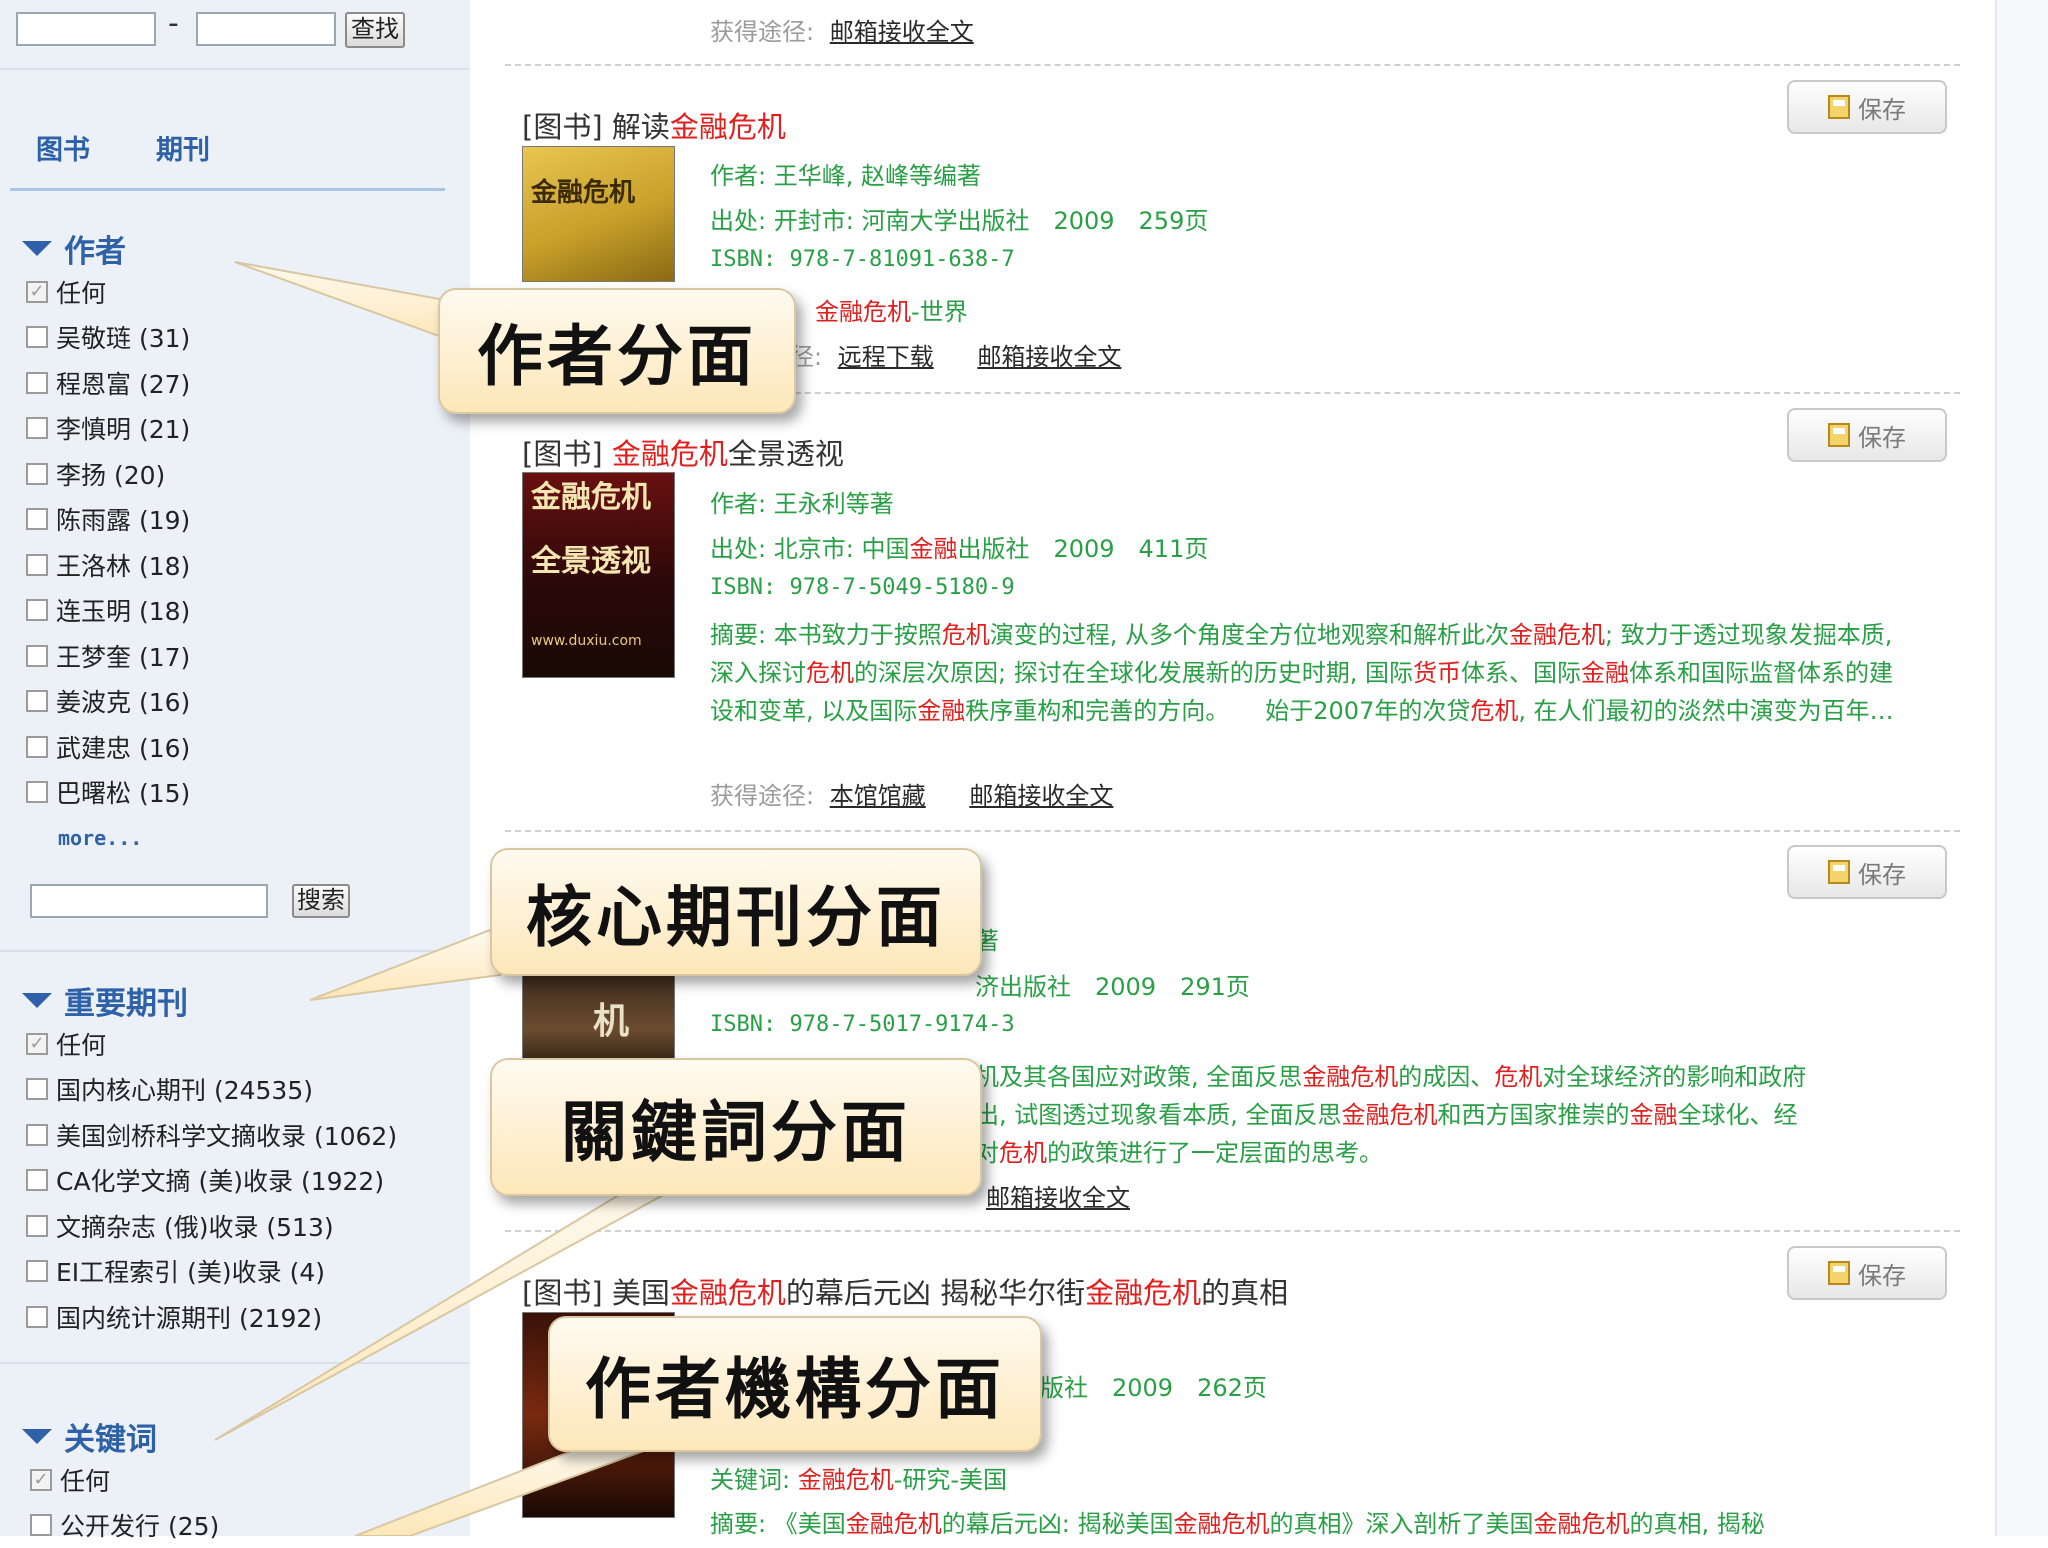 Image resolution: width=2048 pixels, height=1548 pixels. Describe the element at coordinates (736, 1127) in the screenshot. I see `keyword-facet-callout: 關鍵詞分面` at that location.